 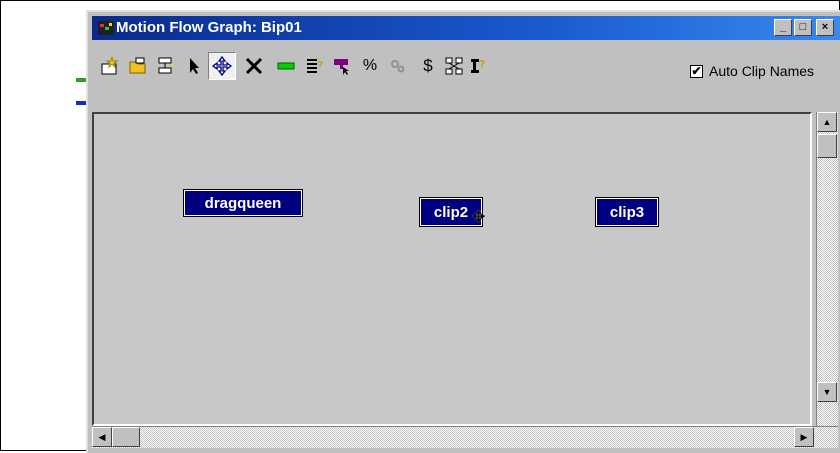 I want to click on vertical-scrollbar: ▲ ▼, so click(x=827, y=269).